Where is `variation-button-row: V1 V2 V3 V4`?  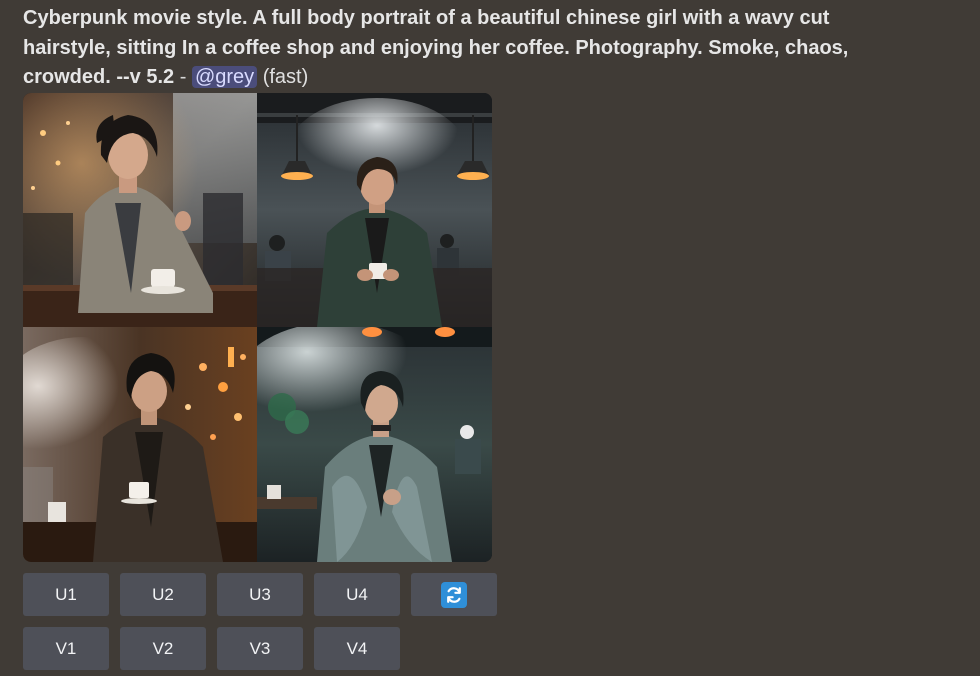 variation-button-row: V1 V2 V3 V4 is located at coordinates (211, 648).